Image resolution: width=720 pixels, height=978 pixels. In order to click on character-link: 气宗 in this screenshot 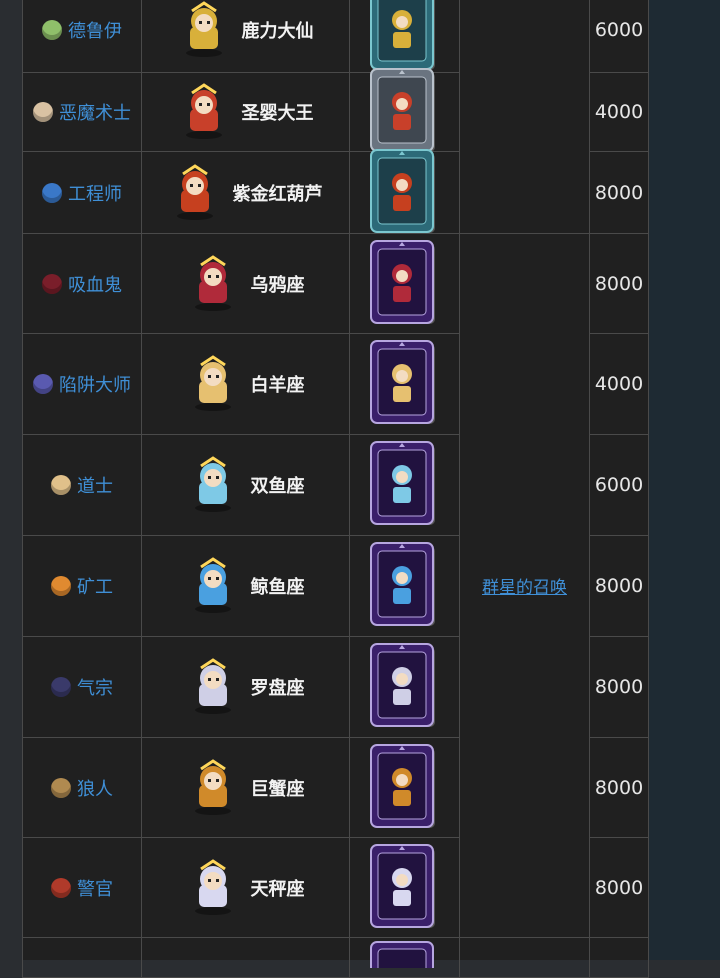, I will do `click(82, 687)`.